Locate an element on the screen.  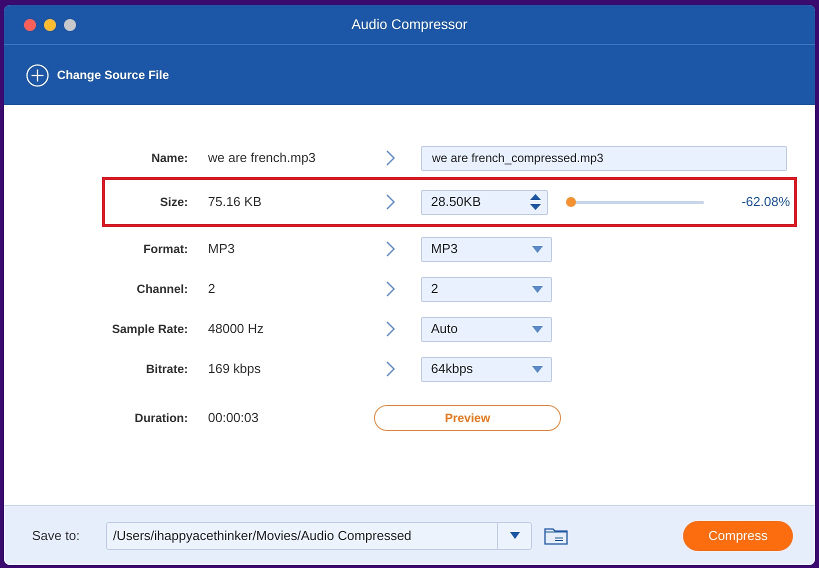
source-value: 169 kbps is located at coordinates (235, 369).